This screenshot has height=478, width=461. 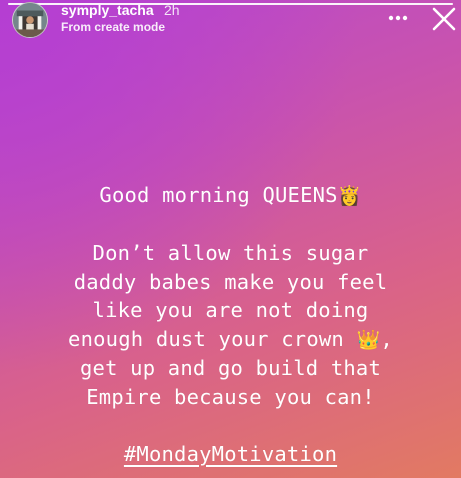 What do you see at coordinates (349, 196) in the screenshot?
I see `queen-emoji-icon: 👸` at bounding box center [349, 196].